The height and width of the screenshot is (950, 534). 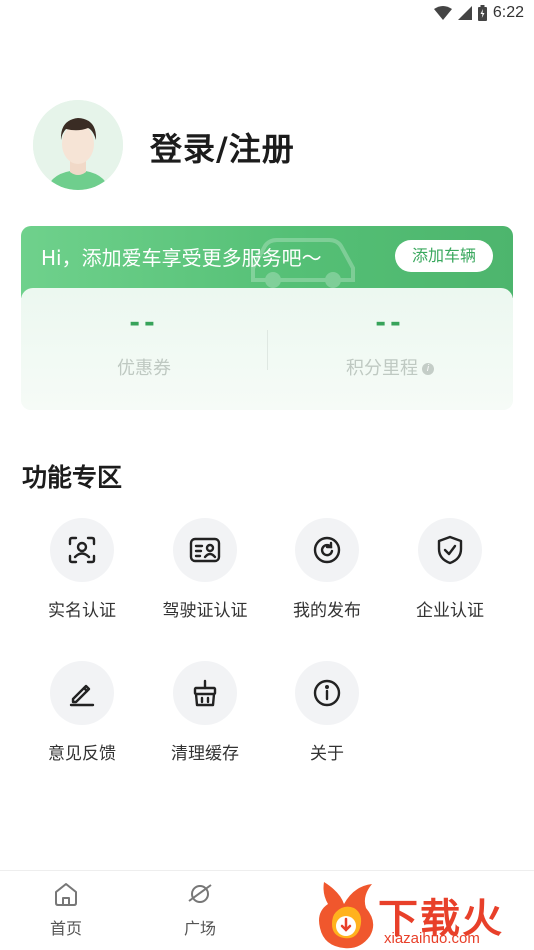 I want to click on feature-about: 关于, so click(x=327, y=712).